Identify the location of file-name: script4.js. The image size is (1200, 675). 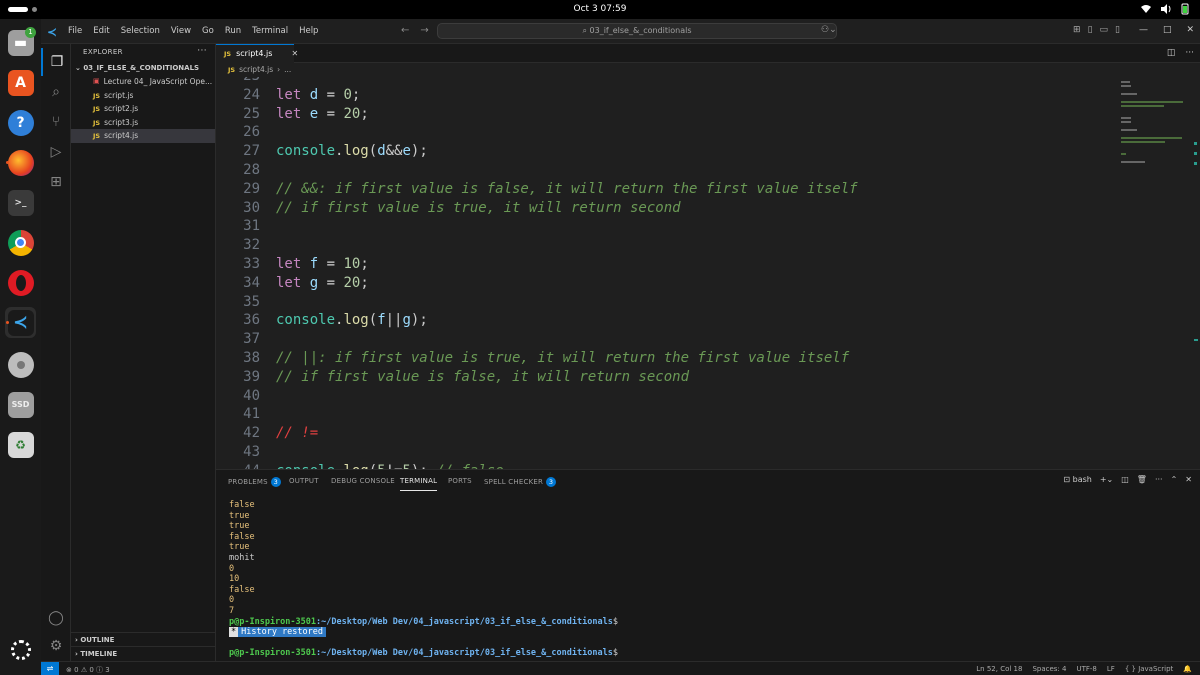
(121, 135).